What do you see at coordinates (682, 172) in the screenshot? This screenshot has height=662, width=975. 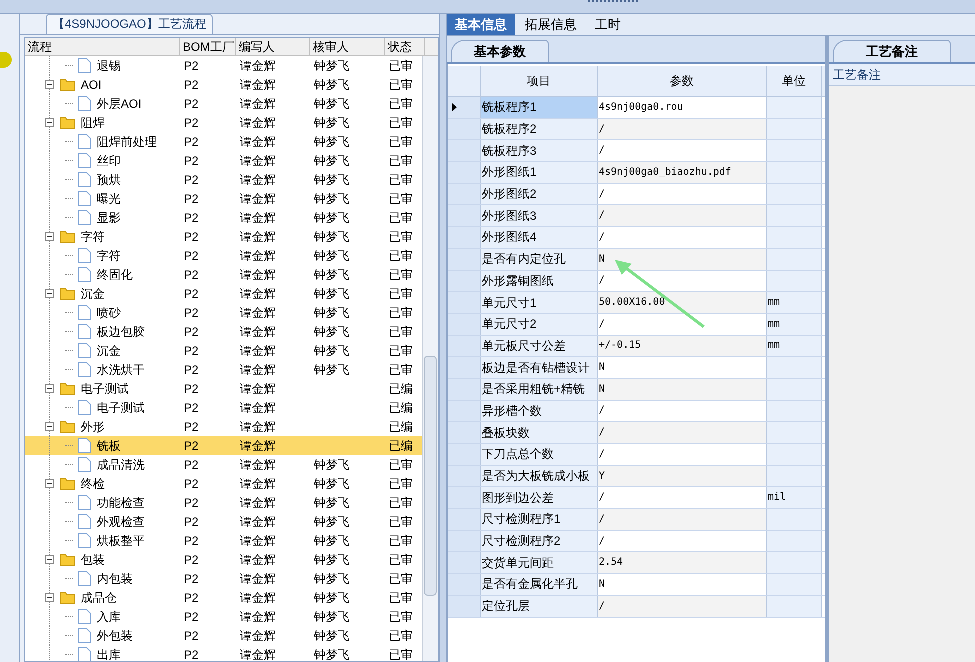 I see `table-cell: 4s9nj00ga0_biaozhu.pdf` at bounding box center [682, 172].